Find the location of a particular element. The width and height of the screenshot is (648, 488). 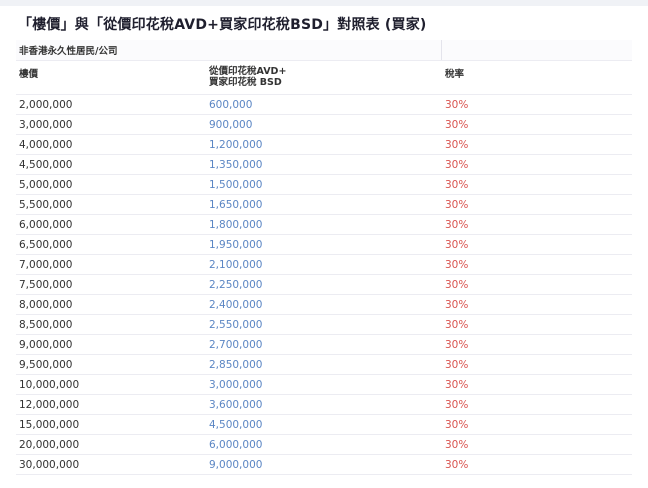

stamp-duty-cell: 2,100,000 is located at coordinates (236, 264).